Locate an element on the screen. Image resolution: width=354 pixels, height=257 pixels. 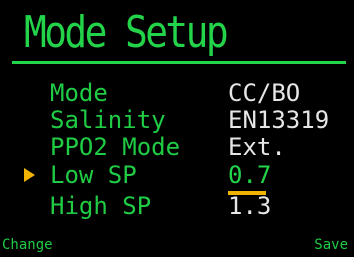
setting-value: EN13319 is located at coordinates (279, 120).